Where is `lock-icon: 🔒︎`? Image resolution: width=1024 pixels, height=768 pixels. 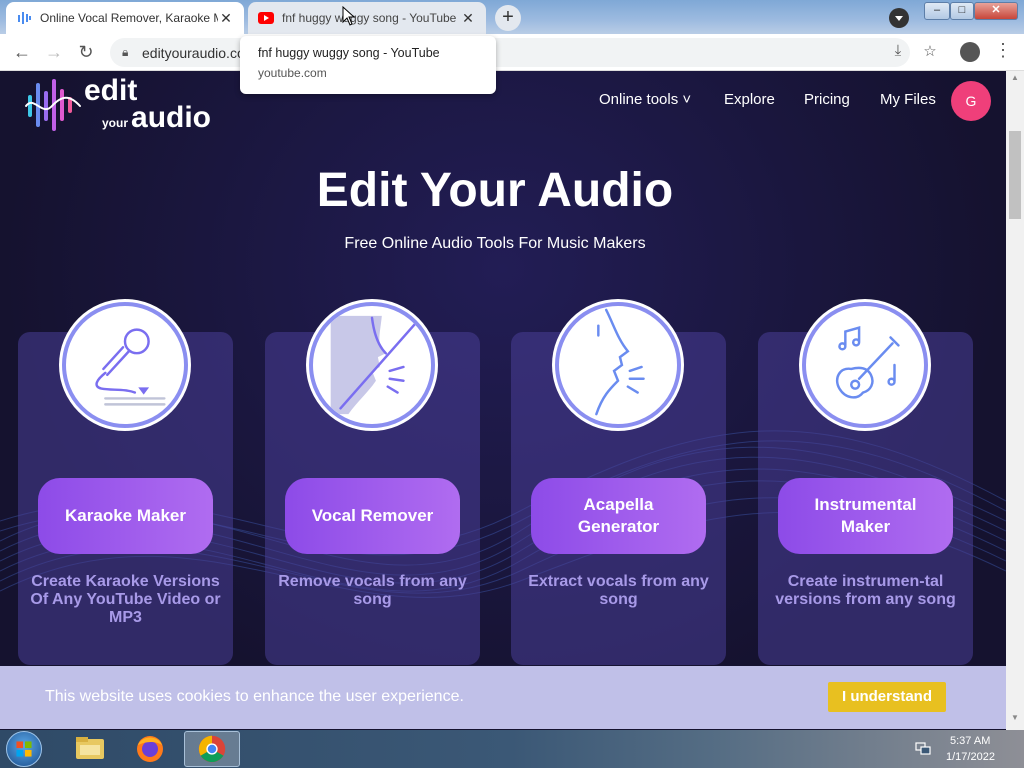 lock-icon: 🔒︎ is located at coordinates (125, 52).